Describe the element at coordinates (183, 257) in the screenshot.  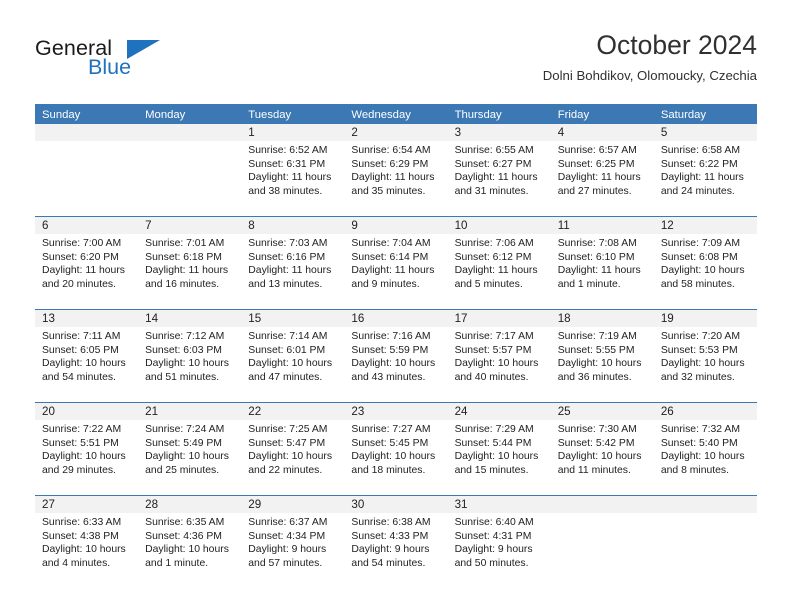
I see `sunset-text: Sunset: 6:18 PM` at that location.